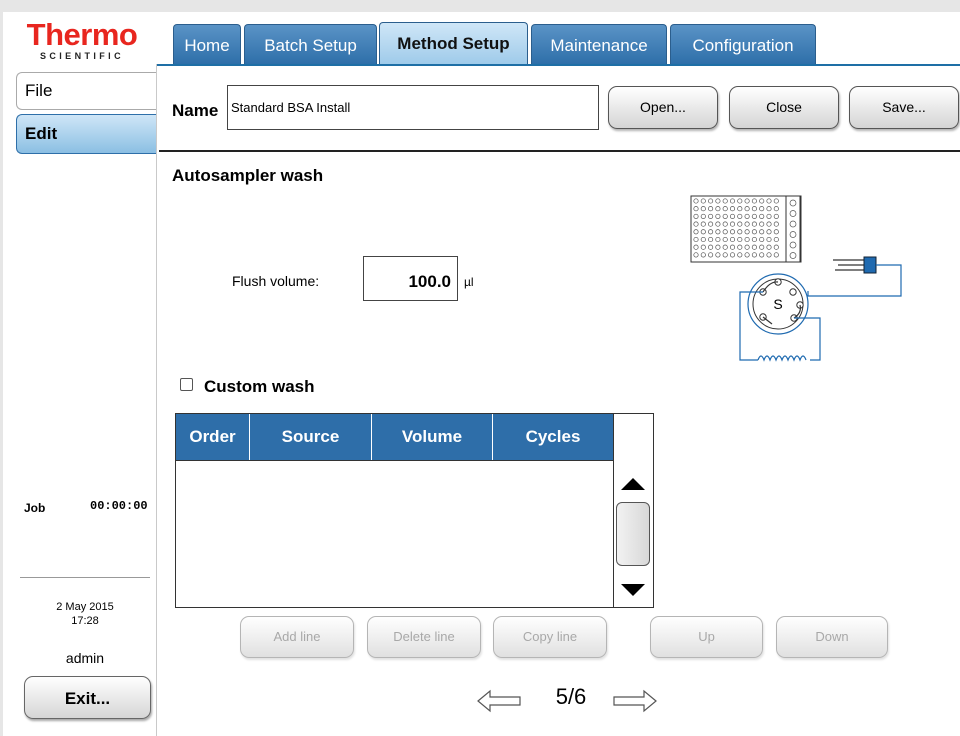 The width and height of the screenshot is (960, 736). What do you see at coordinates (85, 607) in the screenshot?
I see `date-text: 2 May 2015` at bounding box center [85, 607].